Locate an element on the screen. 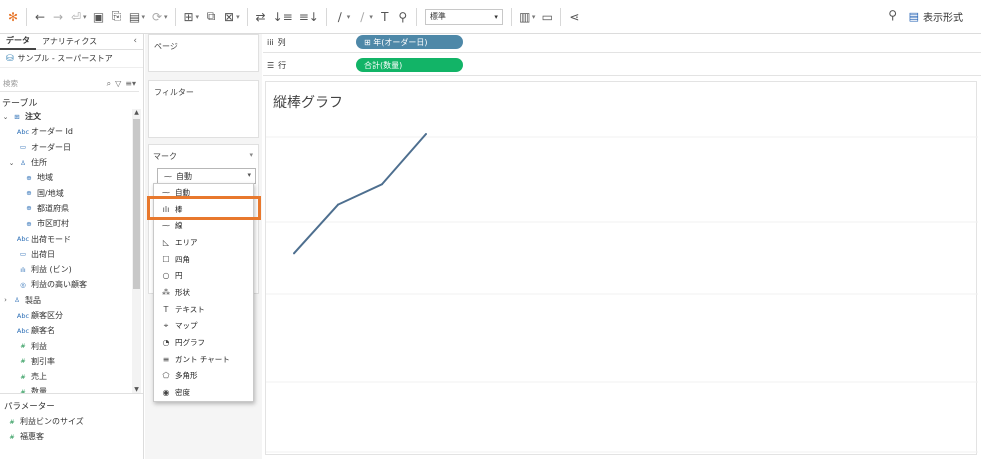 The image size is (981, 459). tableau-logo-icon: ✻ is located at coordinates (13, 17).